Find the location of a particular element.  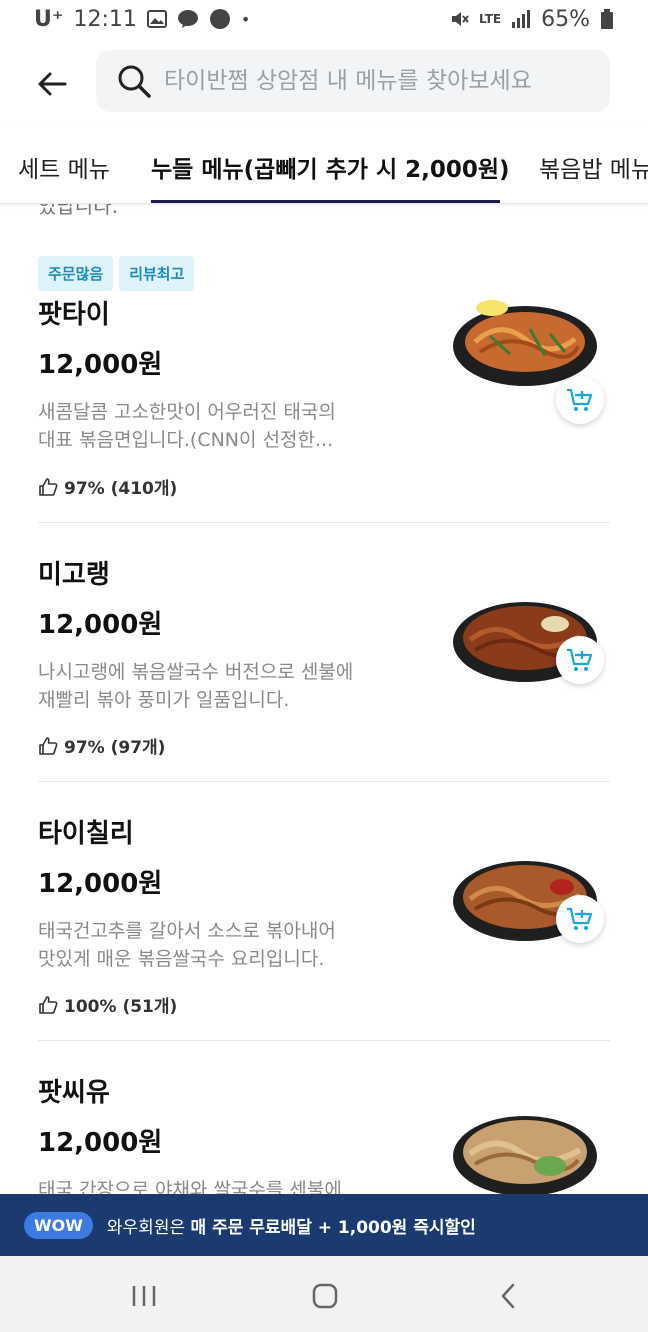

signal-icon is located at coordinates (521, 19).